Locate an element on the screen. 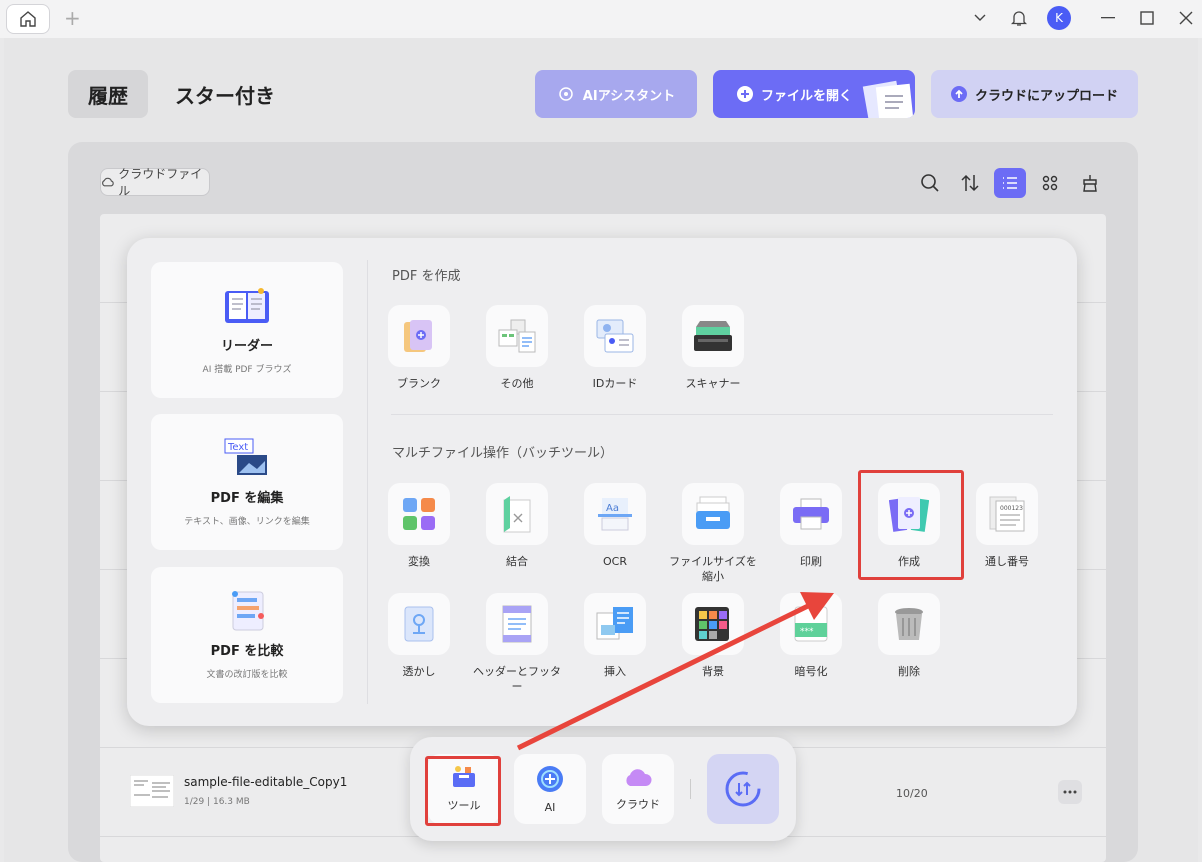 This screenshot has width=1202, height=862. more-icon is located at coordinates (1070, 792).